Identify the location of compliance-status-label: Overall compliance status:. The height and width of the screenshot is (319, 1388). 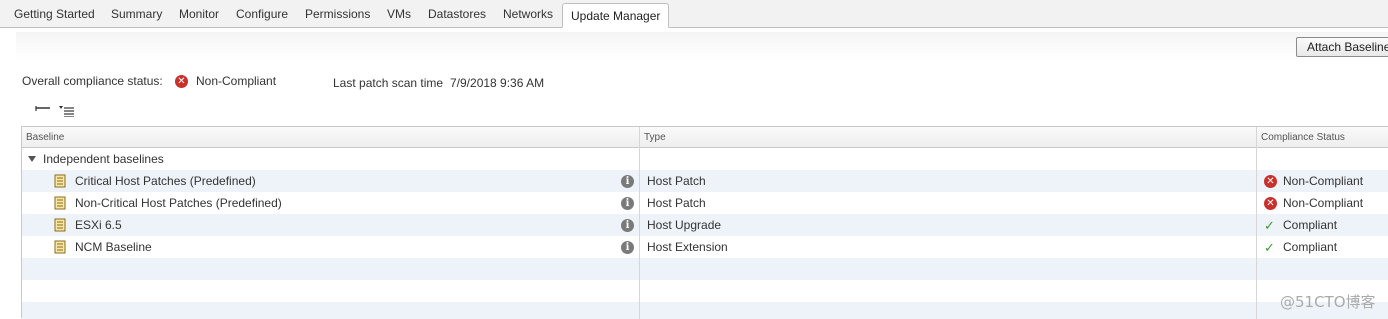
(92, 81).